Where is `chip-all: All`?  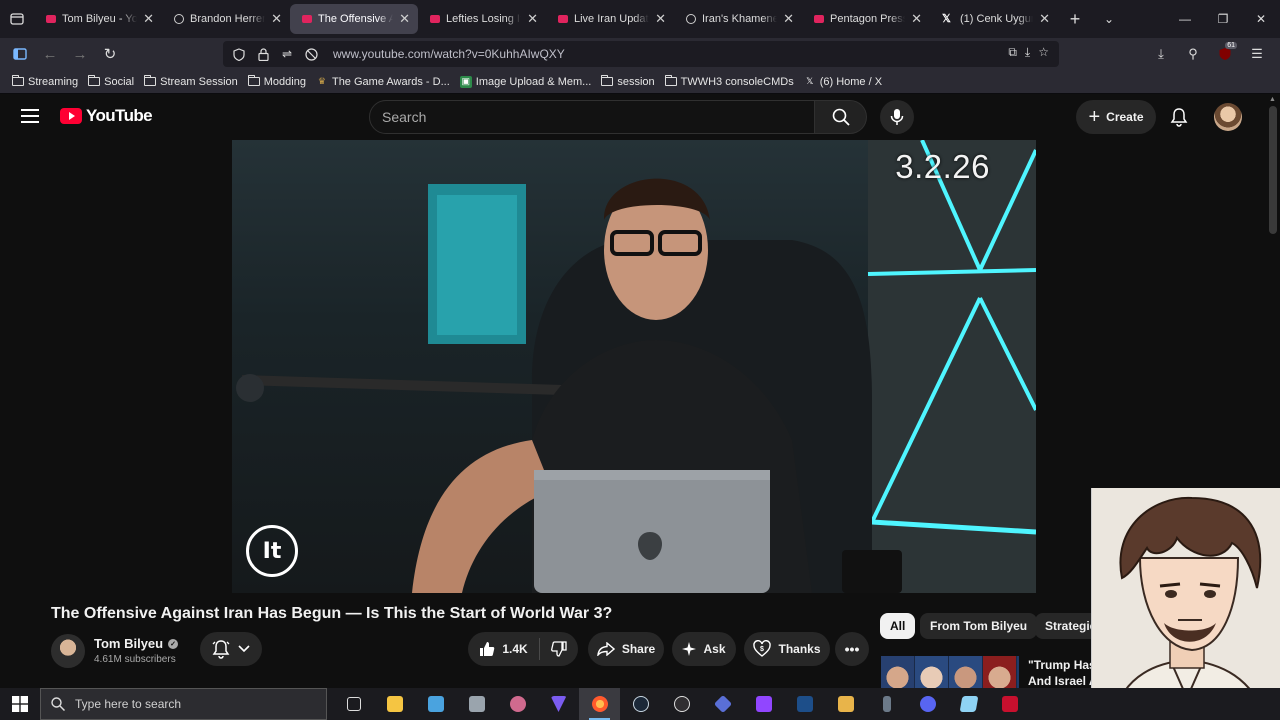 chip-all: All is located at coordinates (898, 626).